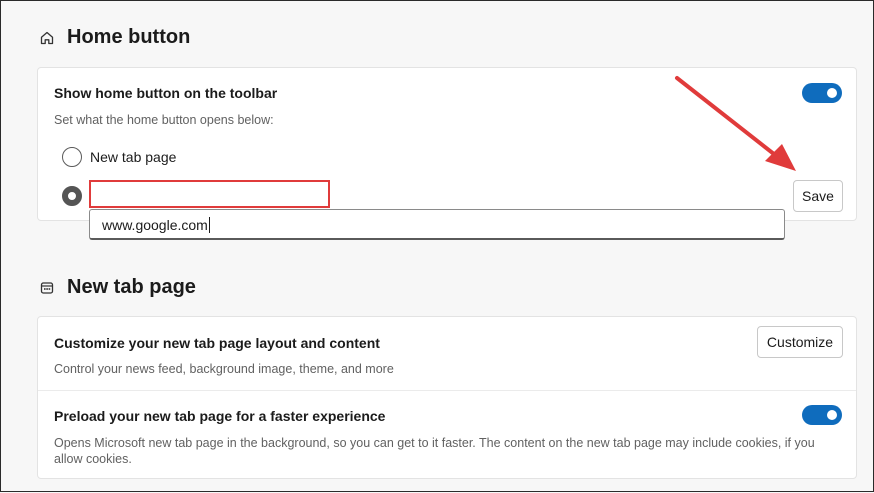 The height and width of the screenshot is (493, 874). What do you see at coordinates (209, 225) in the screenshot?
I see `text-caret` at bounding box center [209, 225].